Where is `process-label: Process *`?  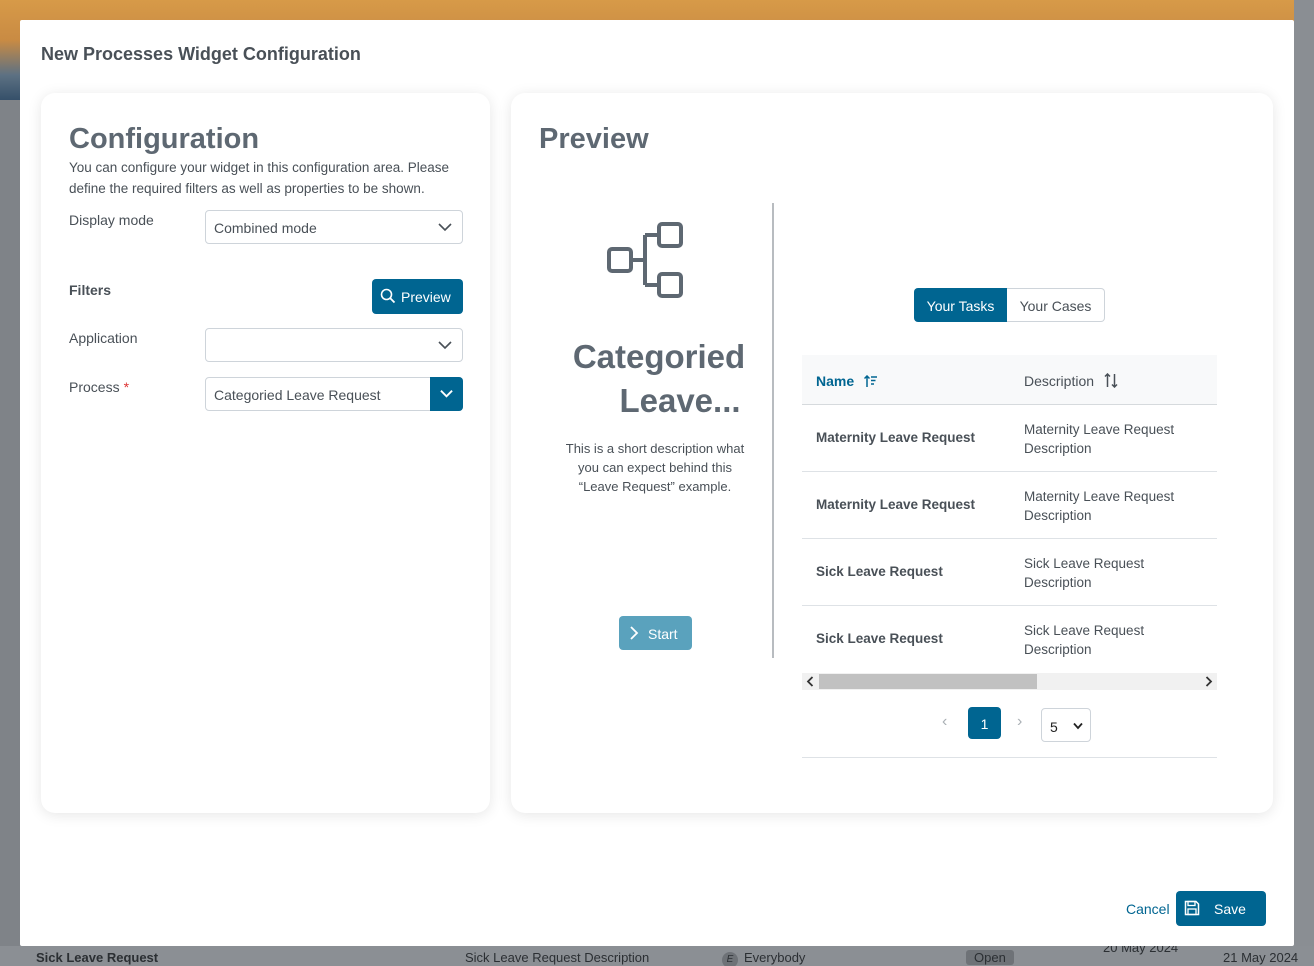 process-label: Process * is located at coordinates (99, 387).